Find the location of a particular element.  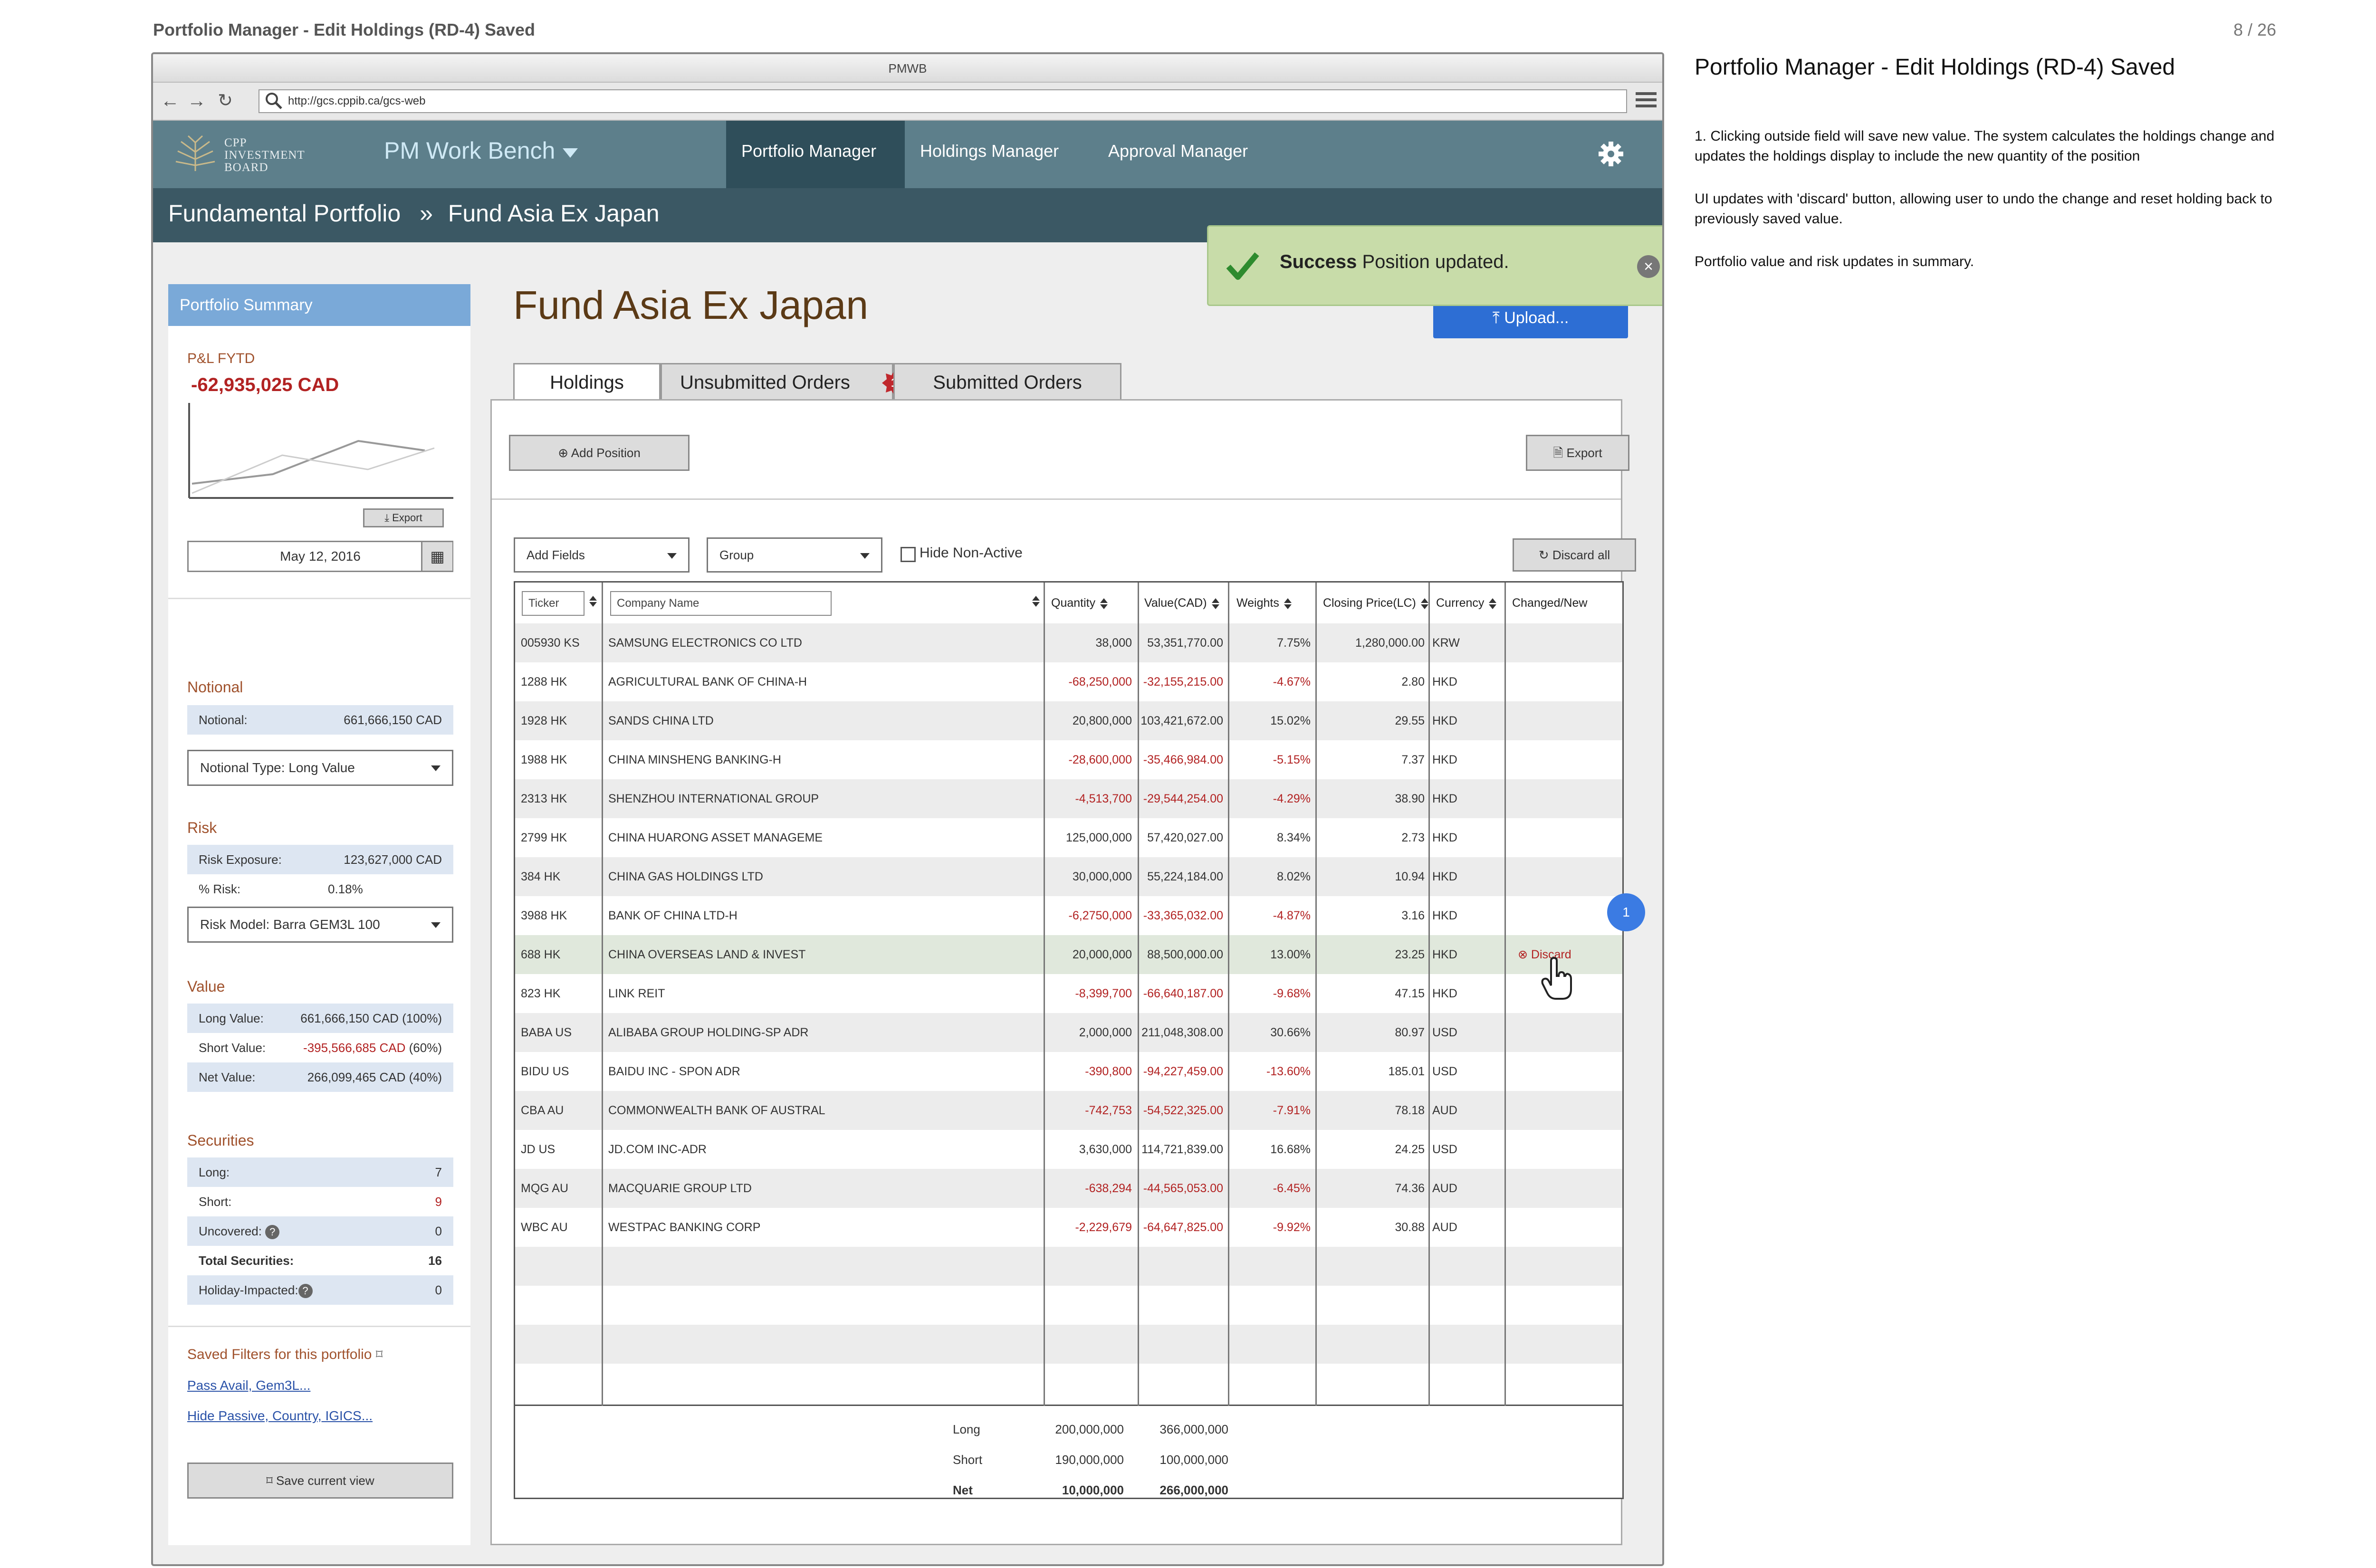

date-picker-input: May 12, 2016 is located at coordinates (320, 557).